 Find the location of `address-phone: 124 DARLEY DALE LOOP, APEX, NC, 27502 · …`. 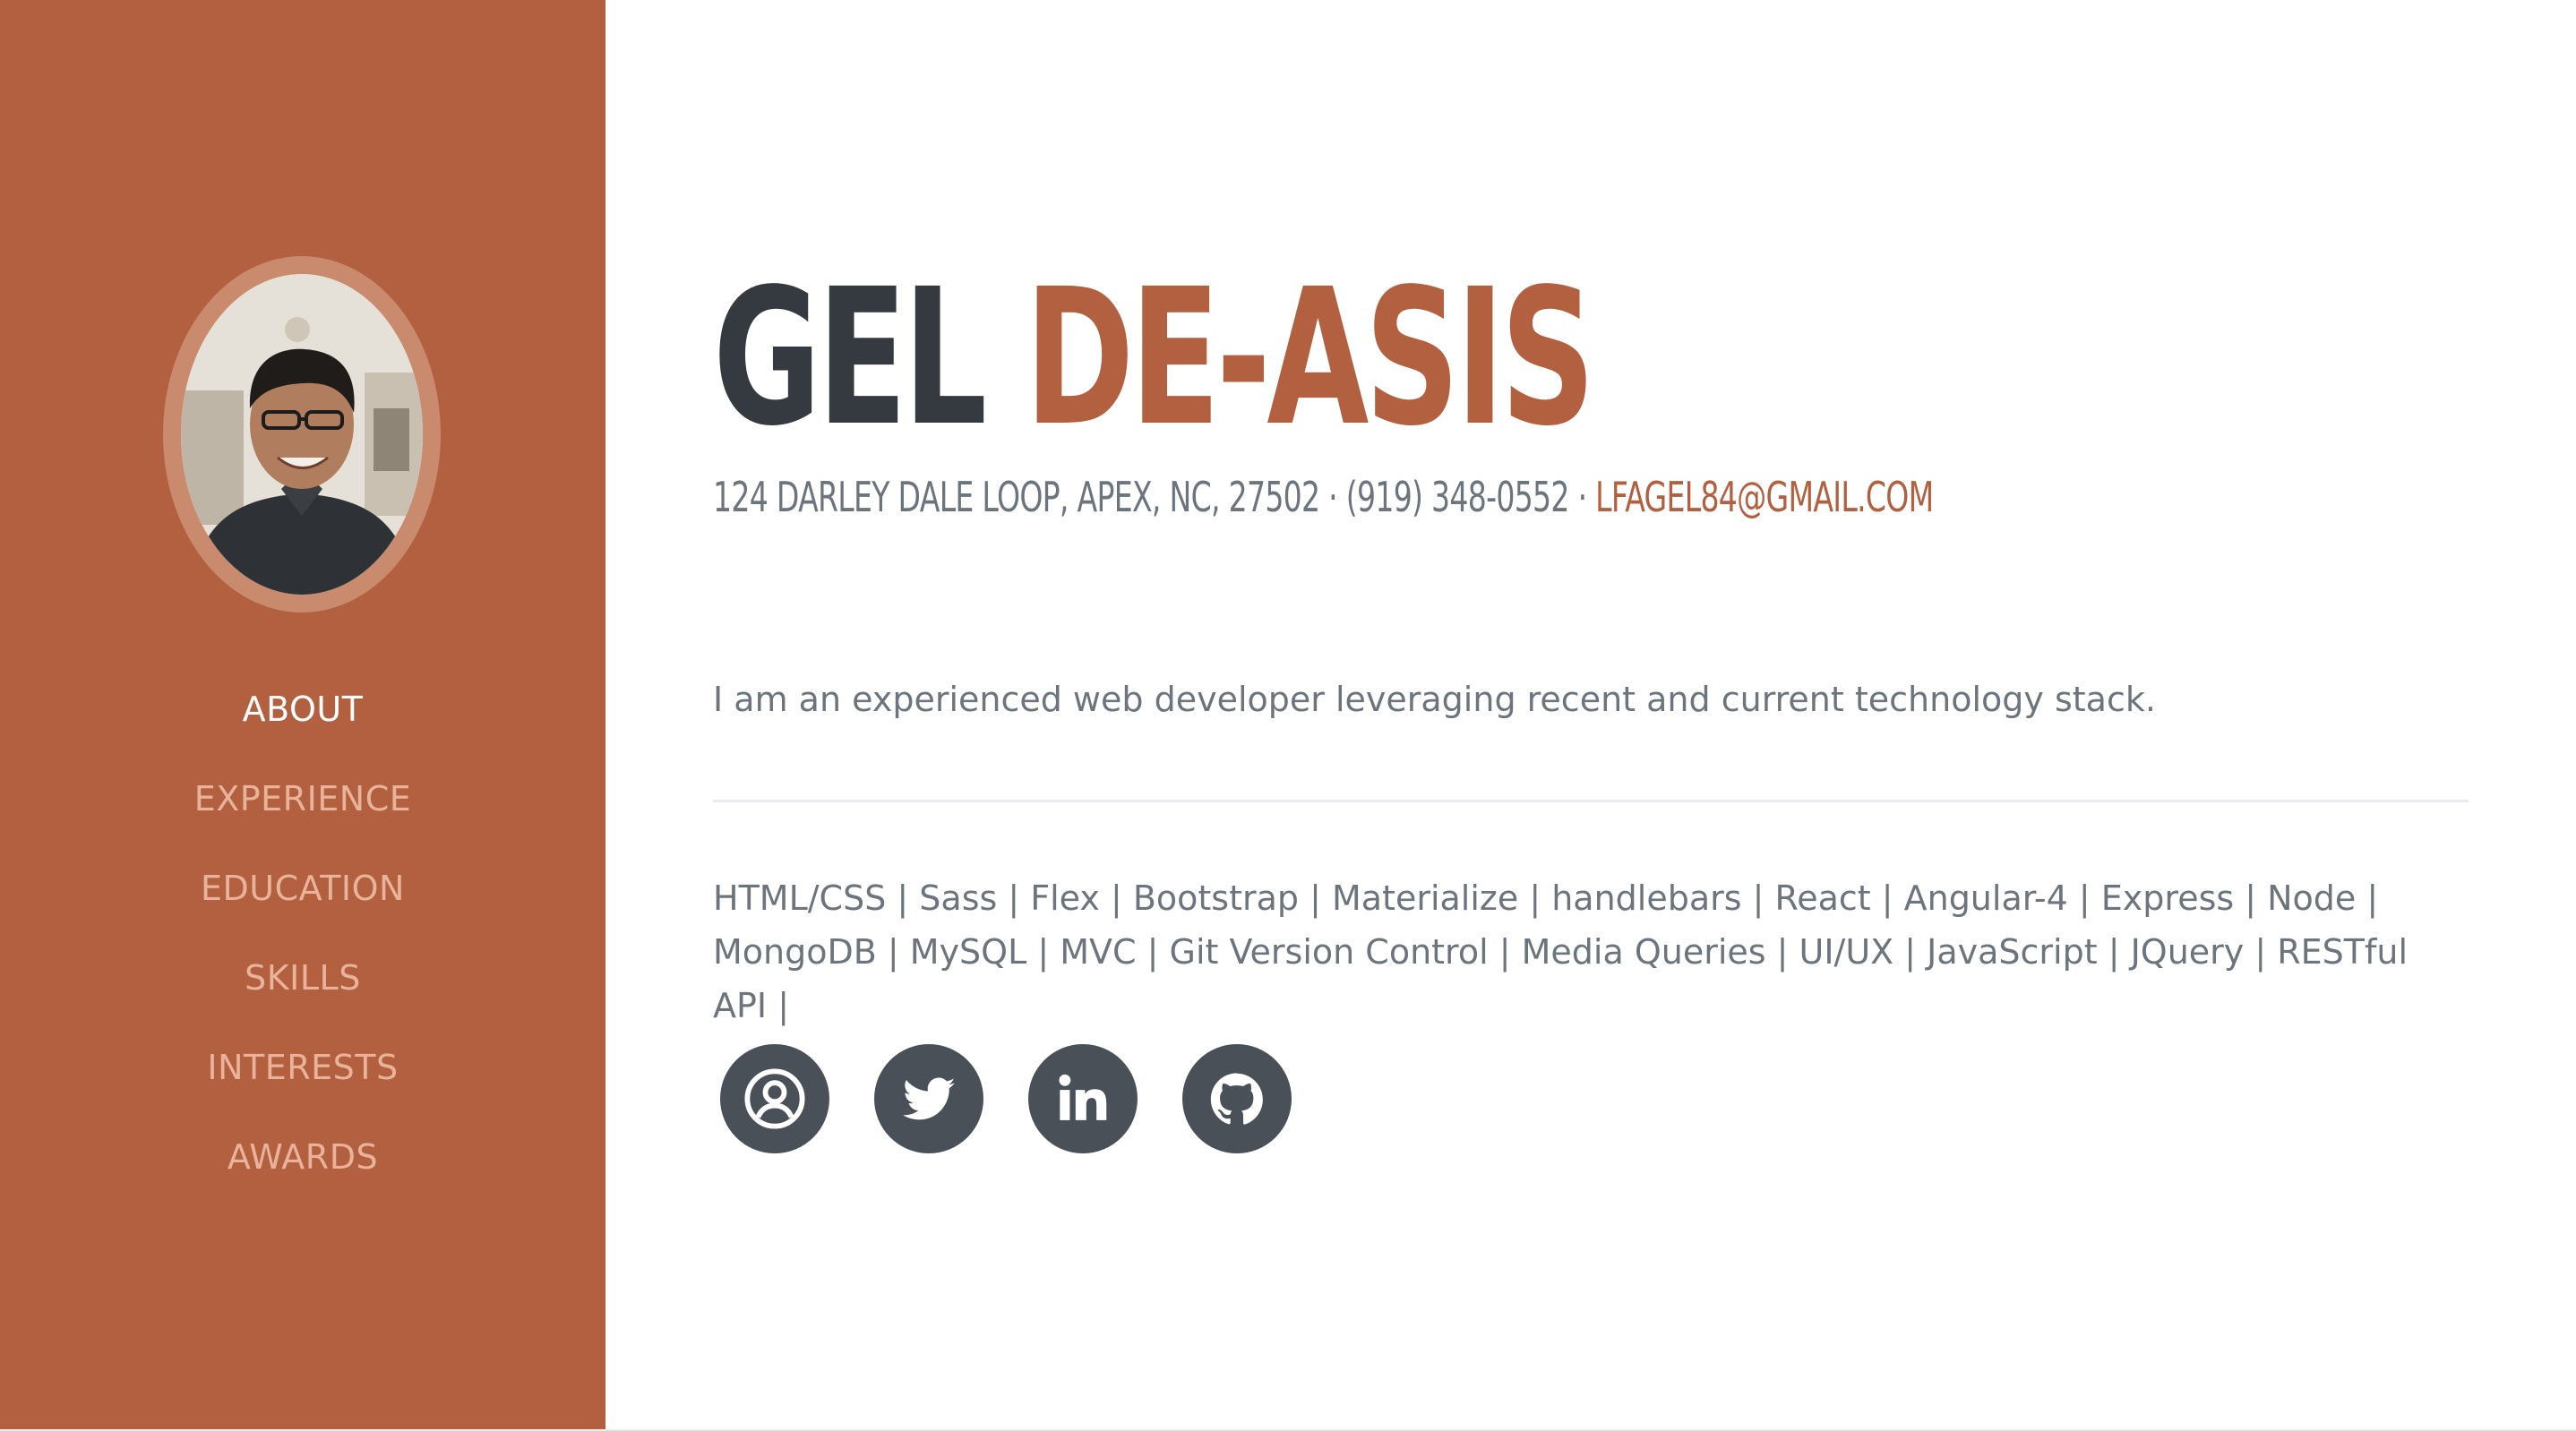

address-phone: 124 DARLEY DALE LOOP, APEX, NC, 27502 · … is located at coordinates (1154, 497).